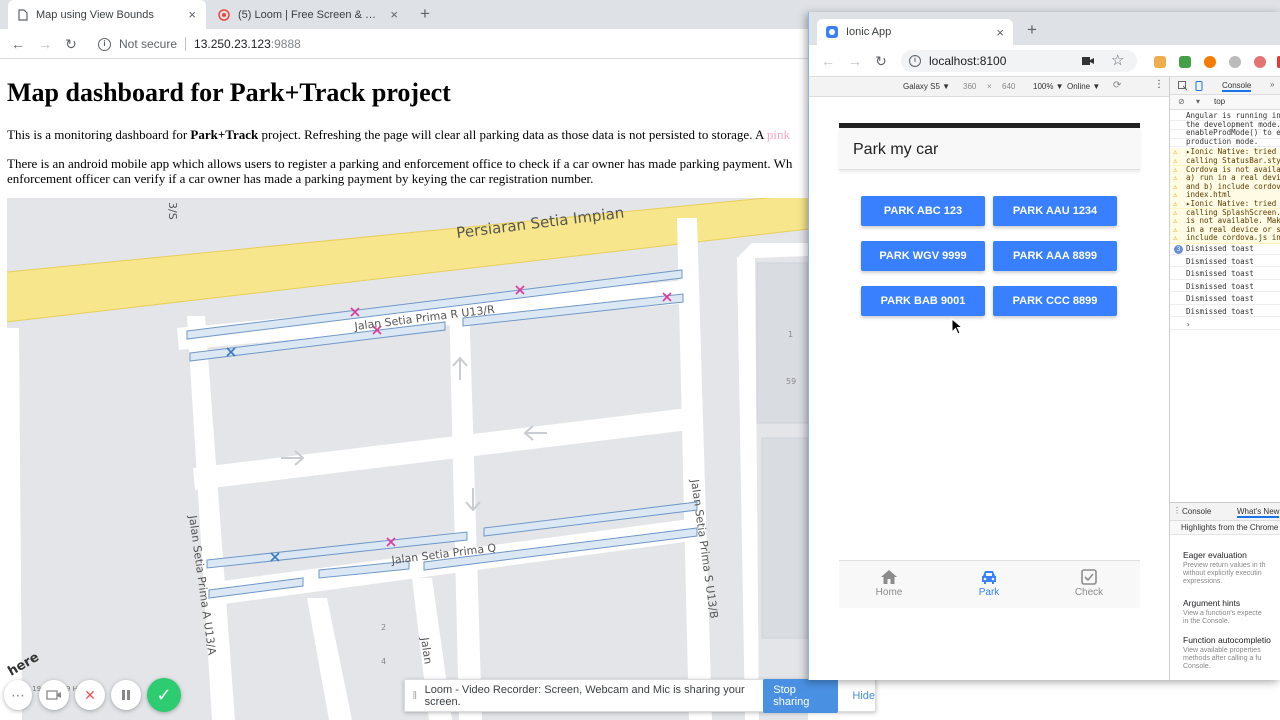 This screenshot has height=720, width=1280. I want to click on app-tab-bar: Home Park Check, so click(989, 584).